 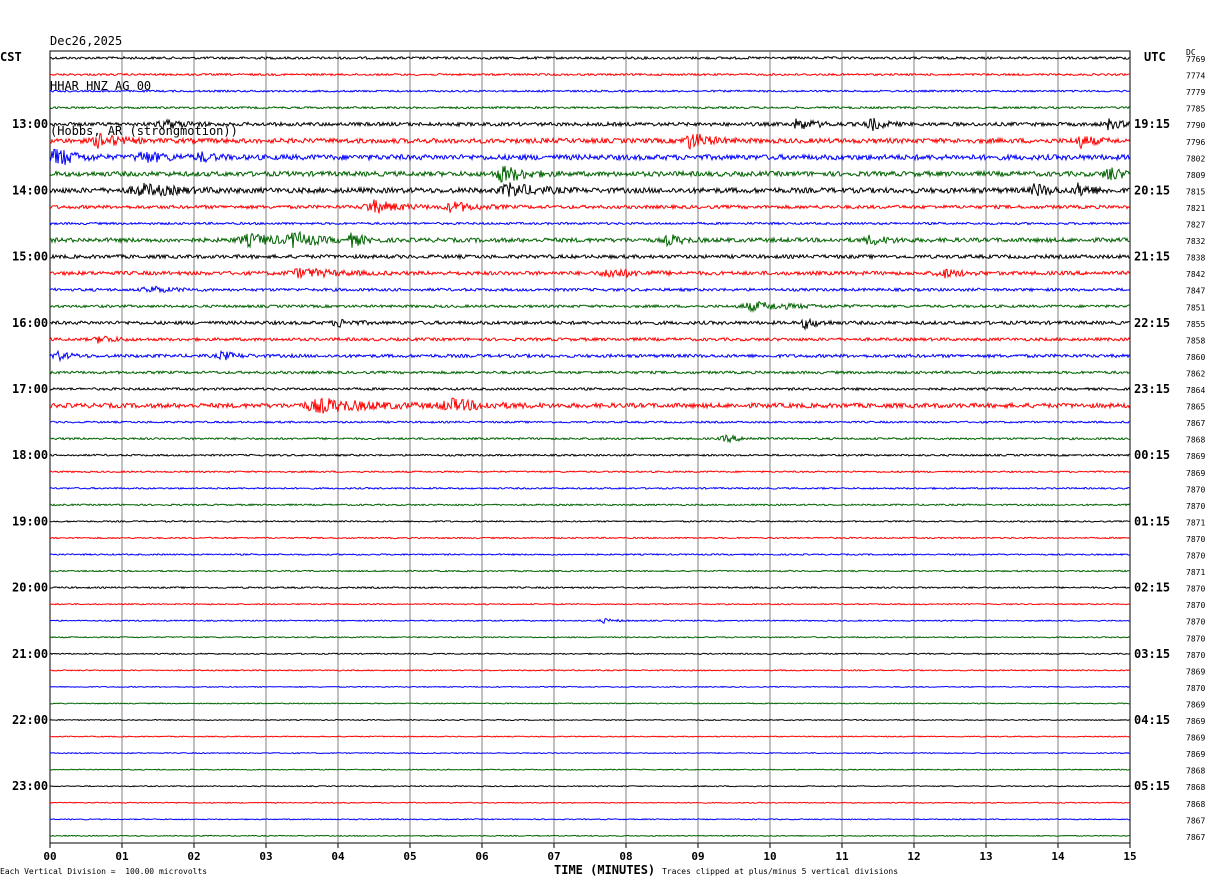 What do you see at coordinates (1152, 720) in the screenshot?
I see `utc-hour-label: 04:15` at bounding box center [1152, 720].